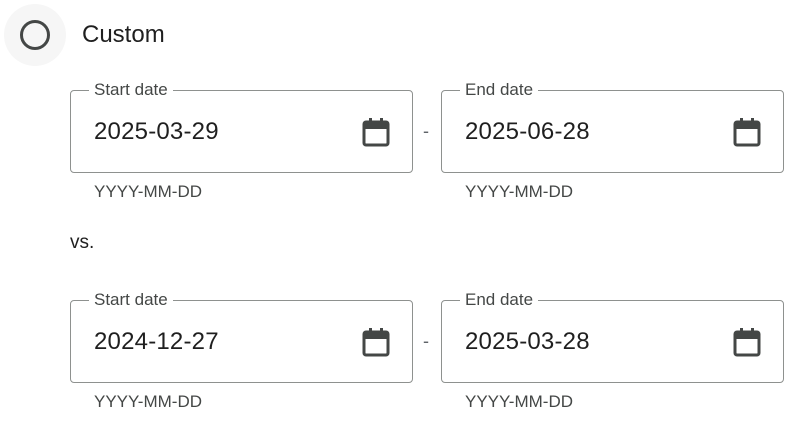 This screenshot has width=811, height=441. Describe the element at coordinates (241, 126) in the screenshot. I see `current-start-date-field: Start date 2025-03-29` at that location.